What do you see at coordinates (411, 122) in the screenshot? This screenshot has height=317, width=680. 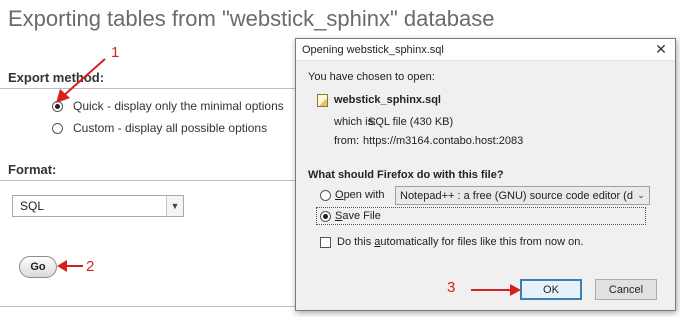 I see `which-is-value: SQL file (430 KB)` at bounding box center [411, 122].